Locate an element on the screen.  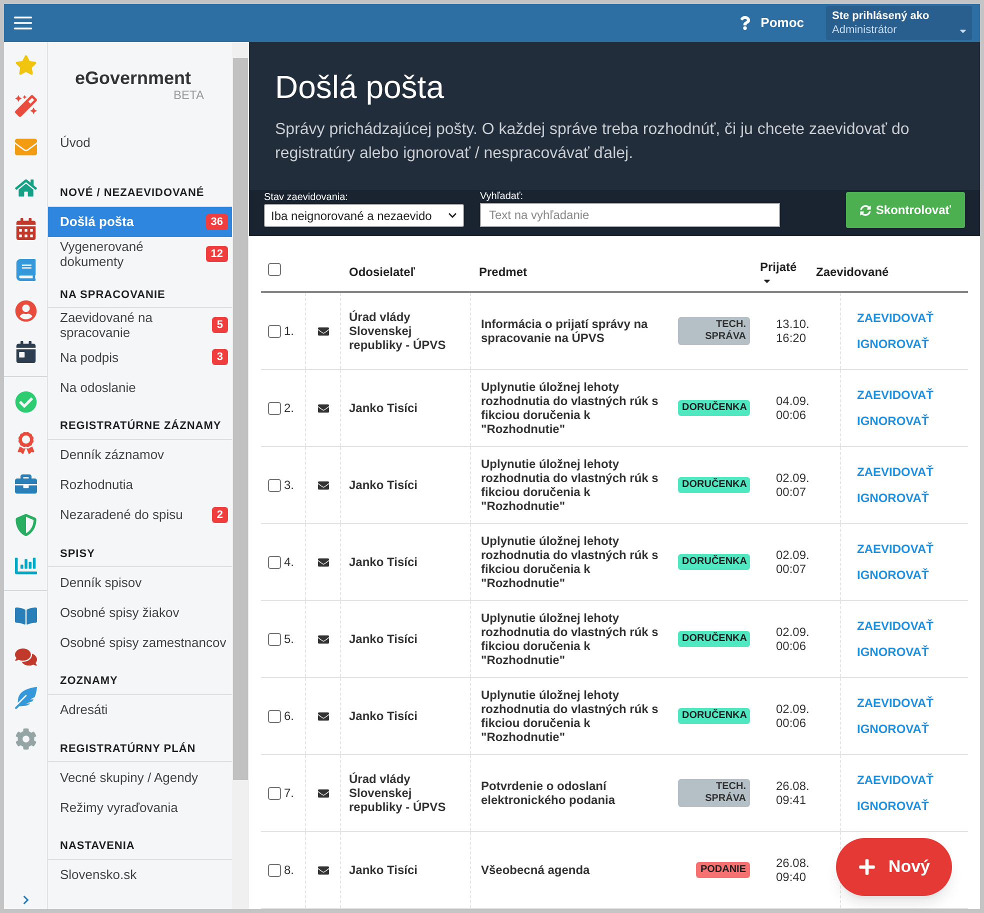
nav-item: Osobné spisy žiakov is located at coordinates (140, 612).